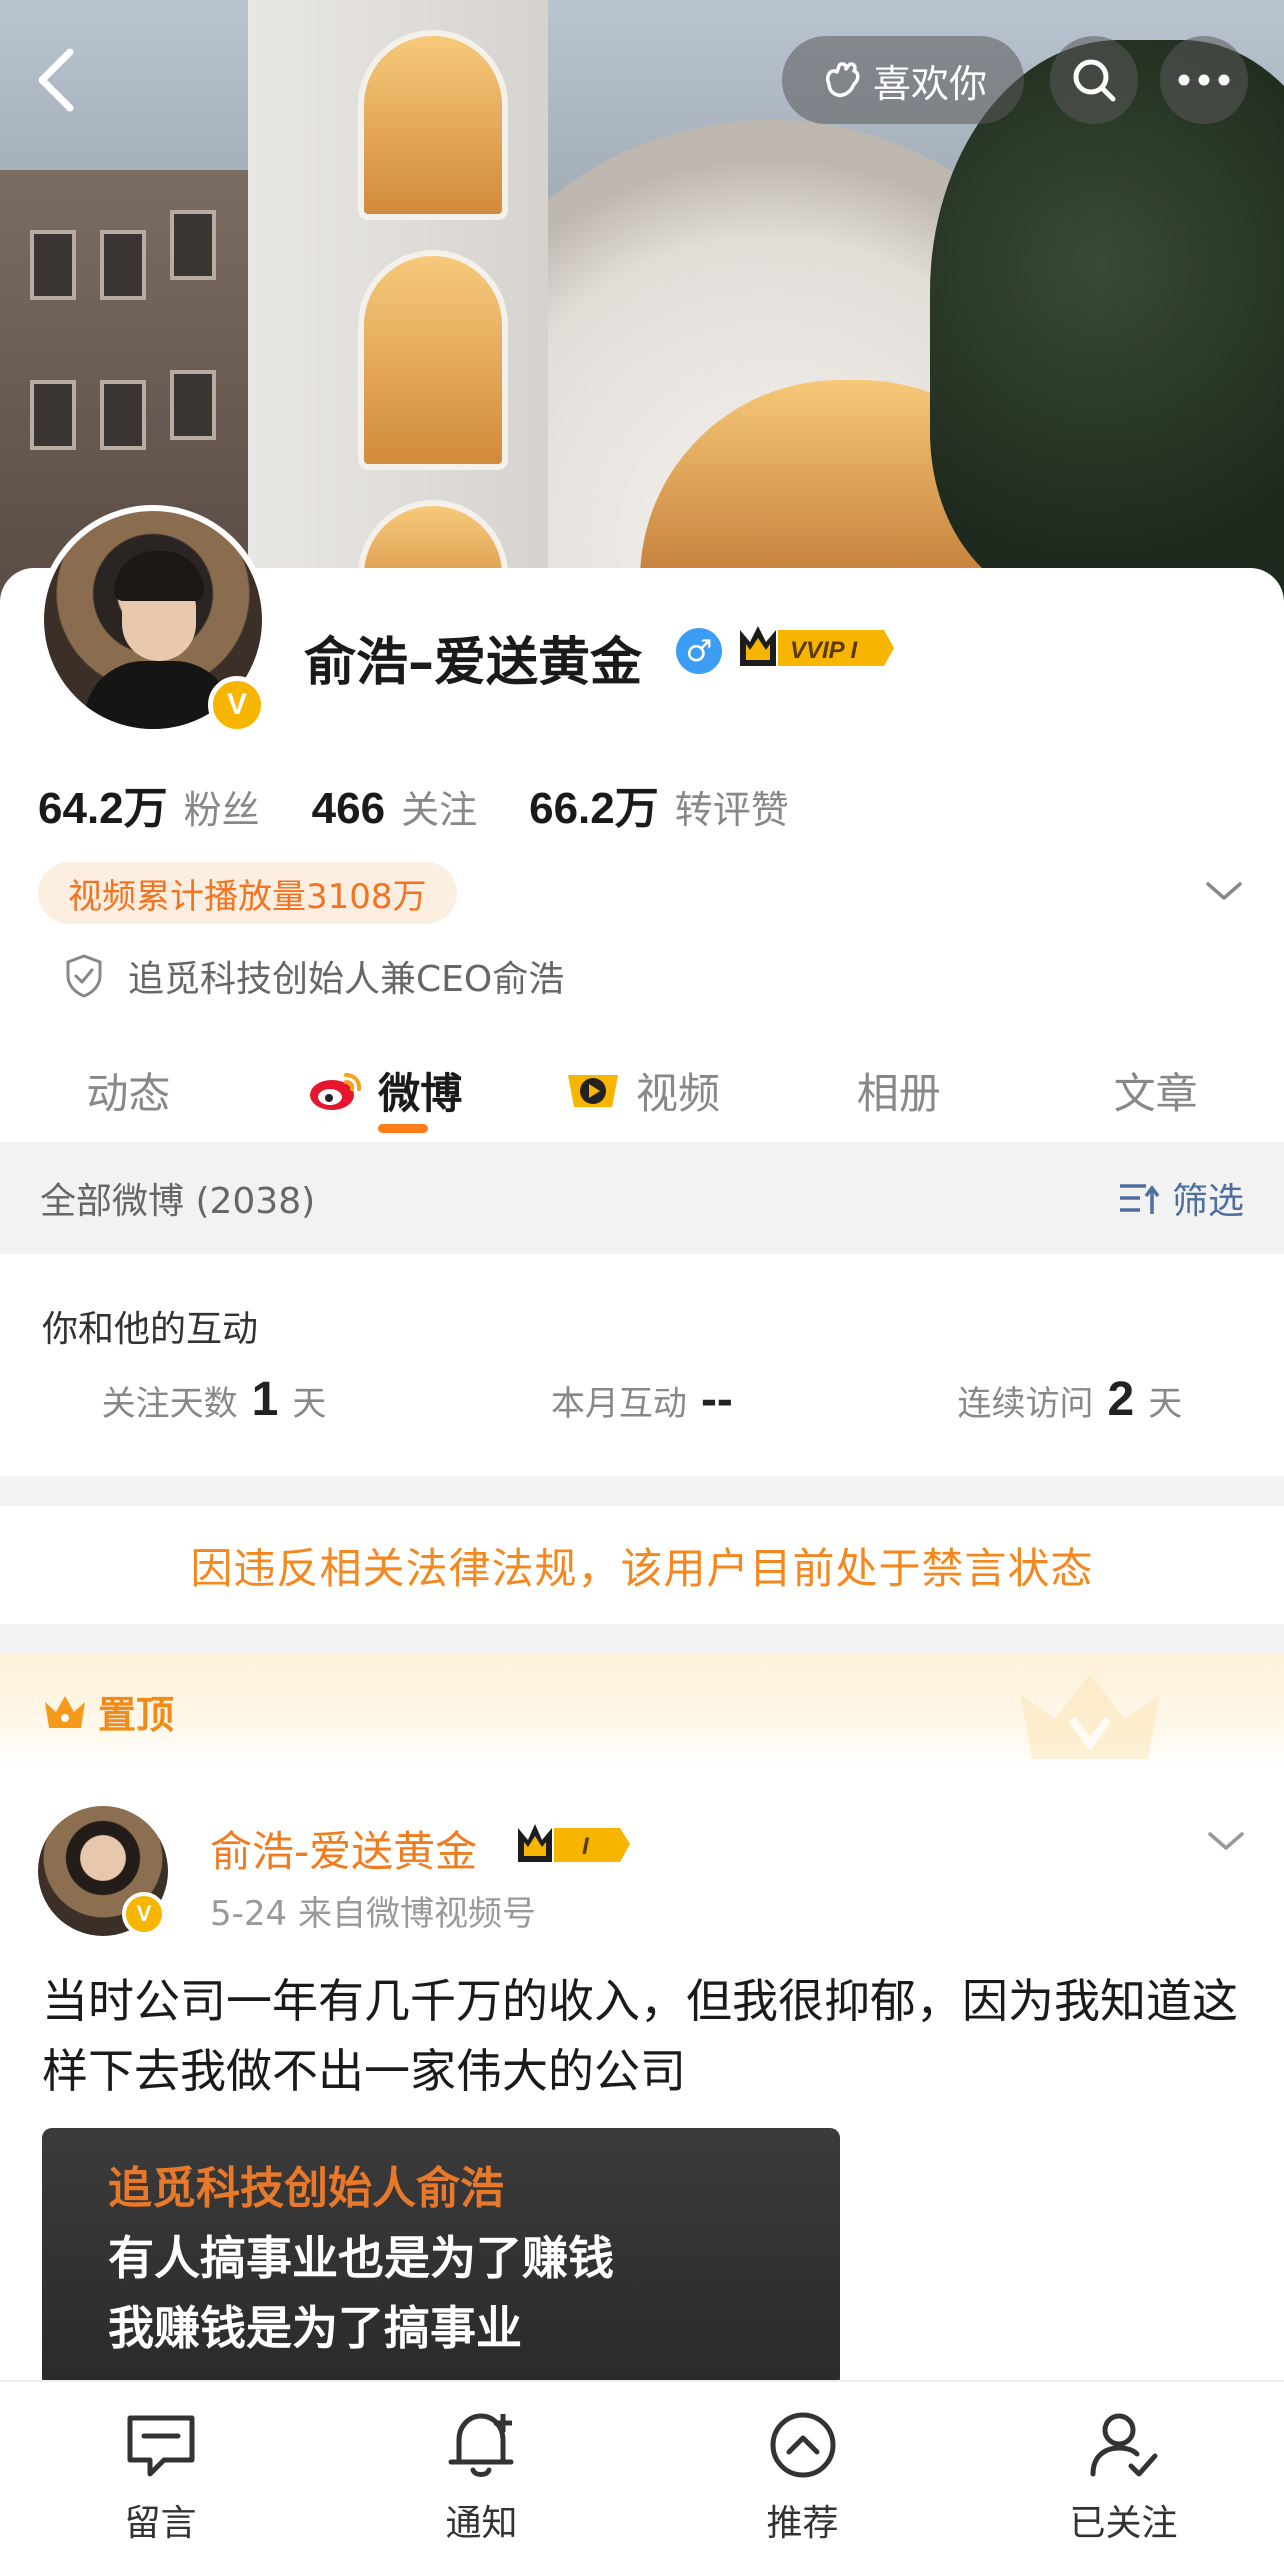  What do you see at coordinates (348, 809) in the screenshot?
I see `following-count: 466` at bounding box center [348, 809].